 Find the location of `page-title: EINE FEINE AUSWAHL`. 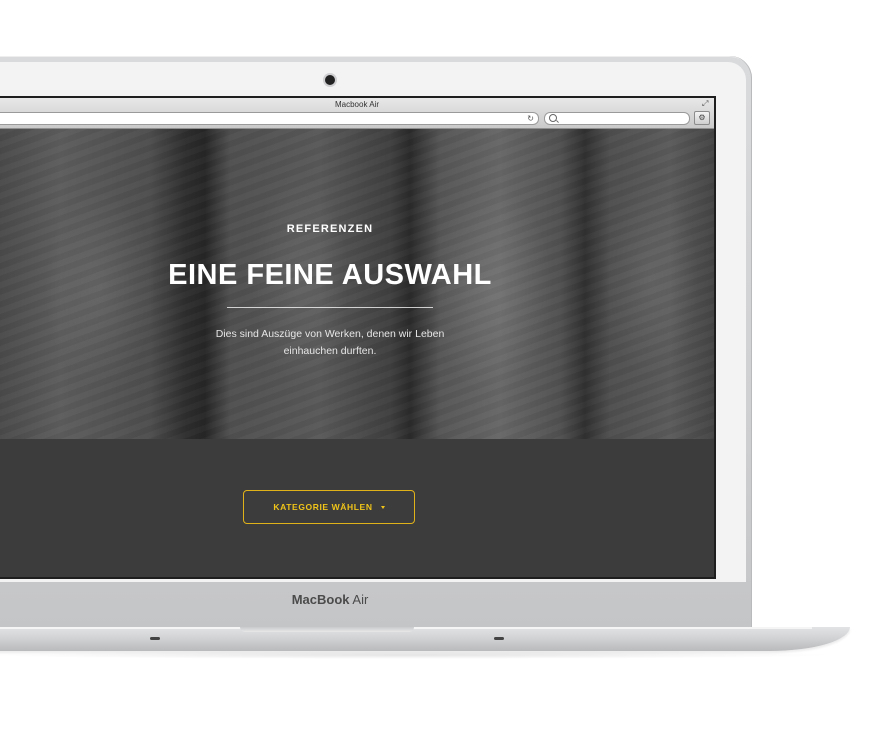

page-title: EINE FEINE AUSWAHL is located at coordinates (330, 275).